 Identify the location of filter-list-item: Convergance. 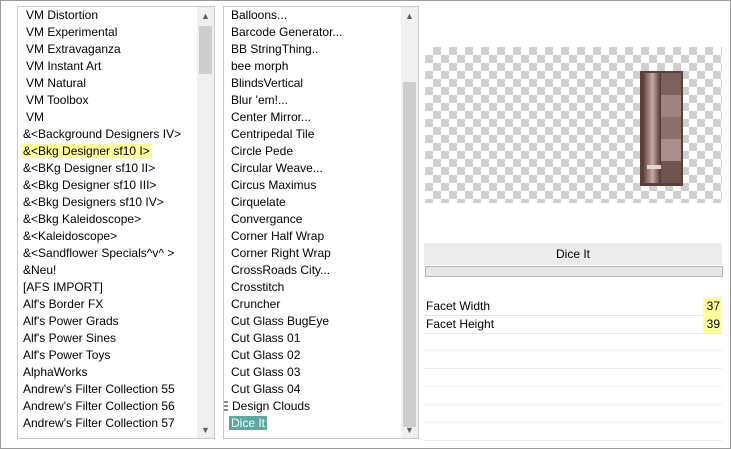
(312, 219).